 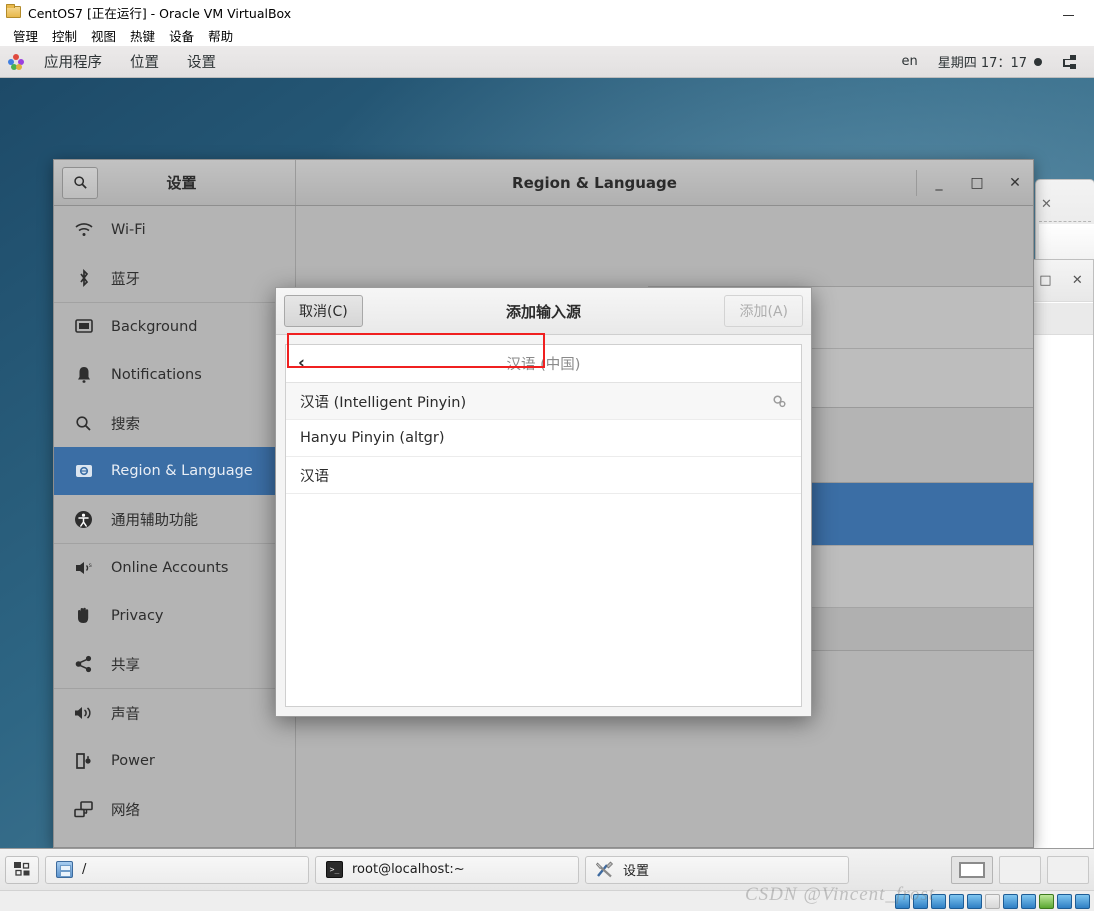 I want to click on add-button: 添加(A), so click(x=763, y=311).